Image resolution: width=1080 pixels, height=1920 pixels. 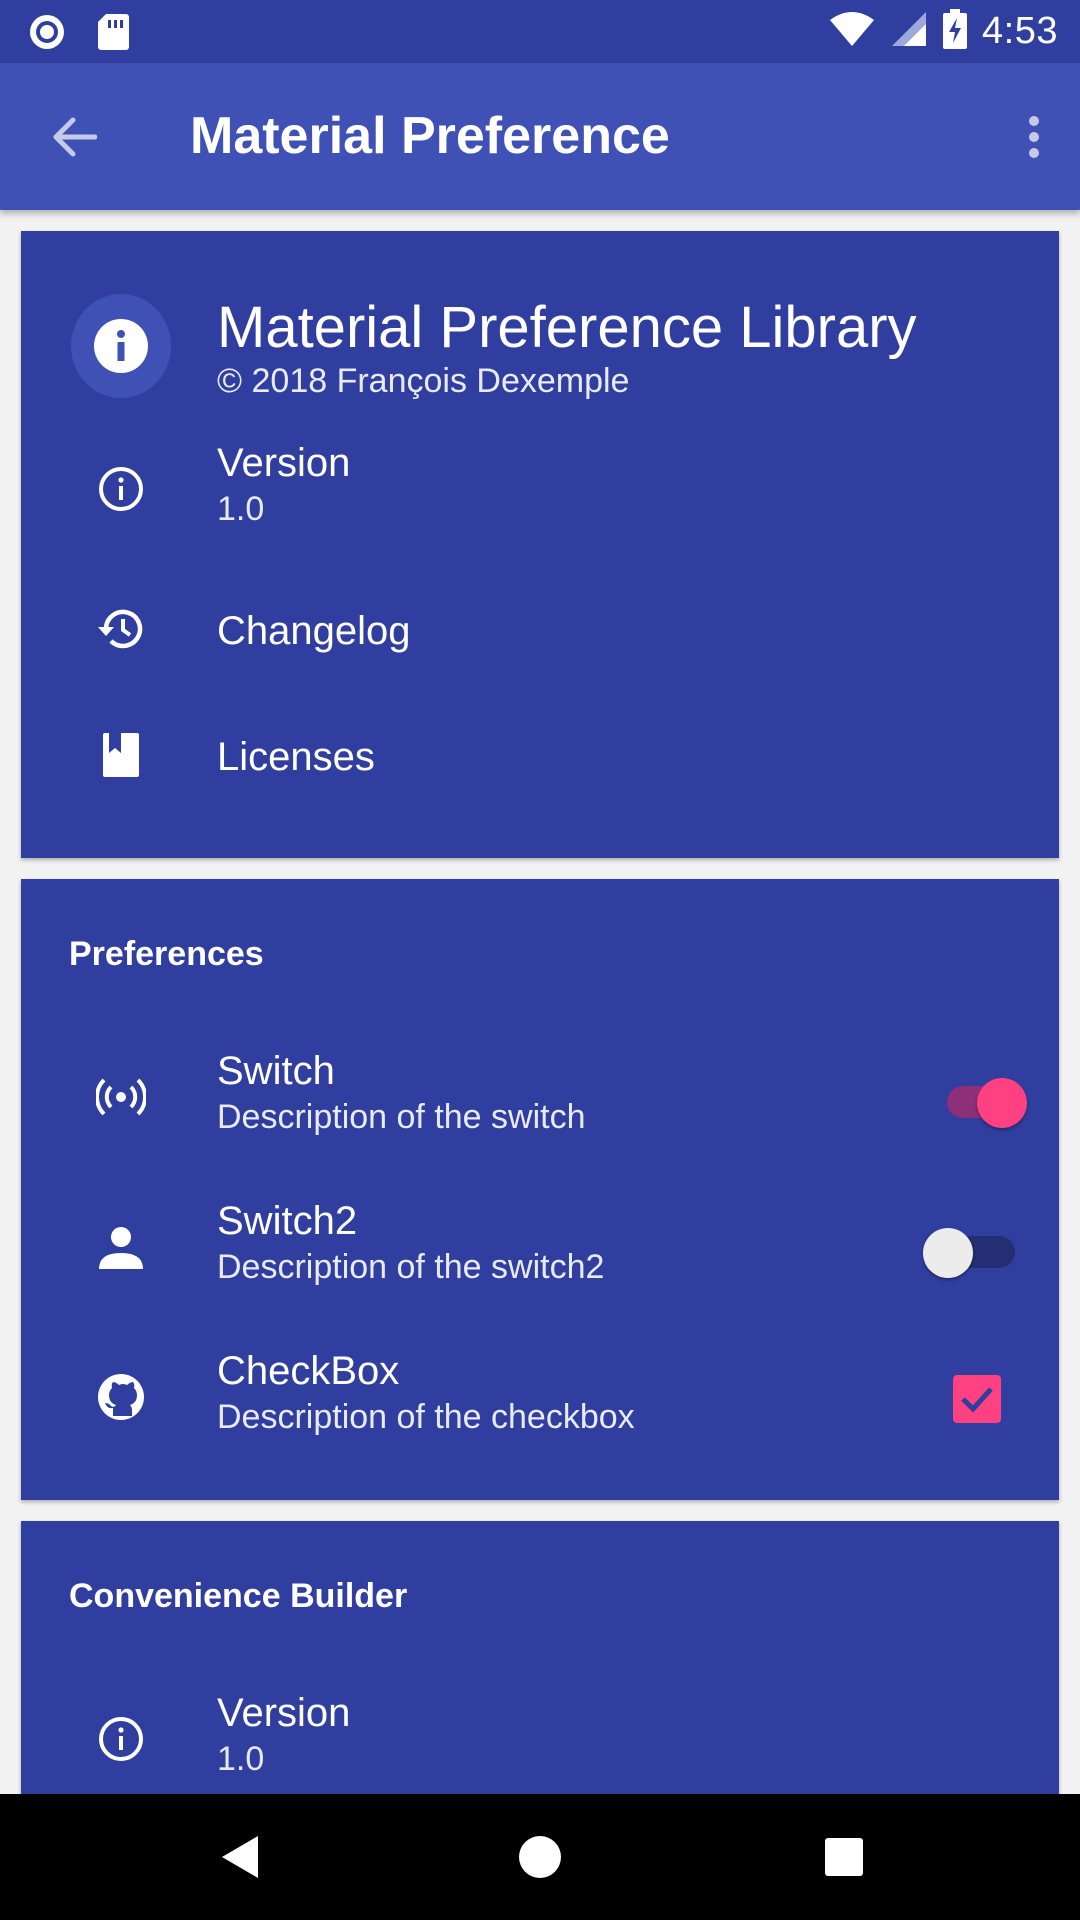 I want to click on preferences-header: Preferences, so click(x=166, y=954).